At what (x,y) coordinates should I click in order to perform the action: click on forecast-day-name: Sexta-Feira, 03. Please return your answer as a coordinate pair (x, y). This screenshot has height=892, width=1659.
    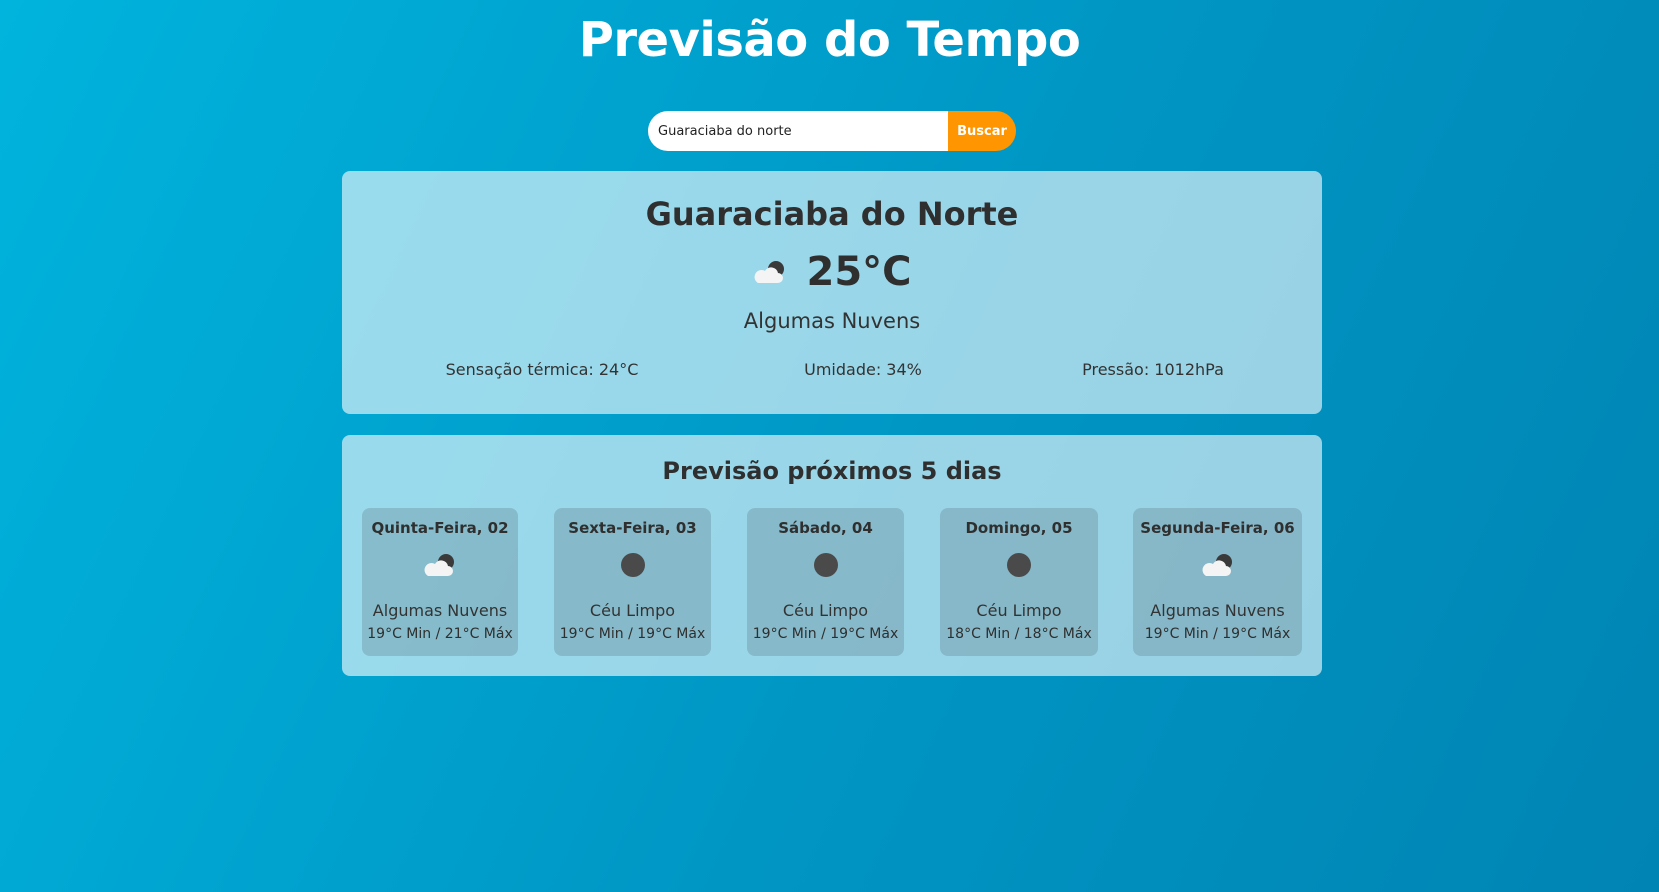
    Looking at the image, I should click on (632, 528).